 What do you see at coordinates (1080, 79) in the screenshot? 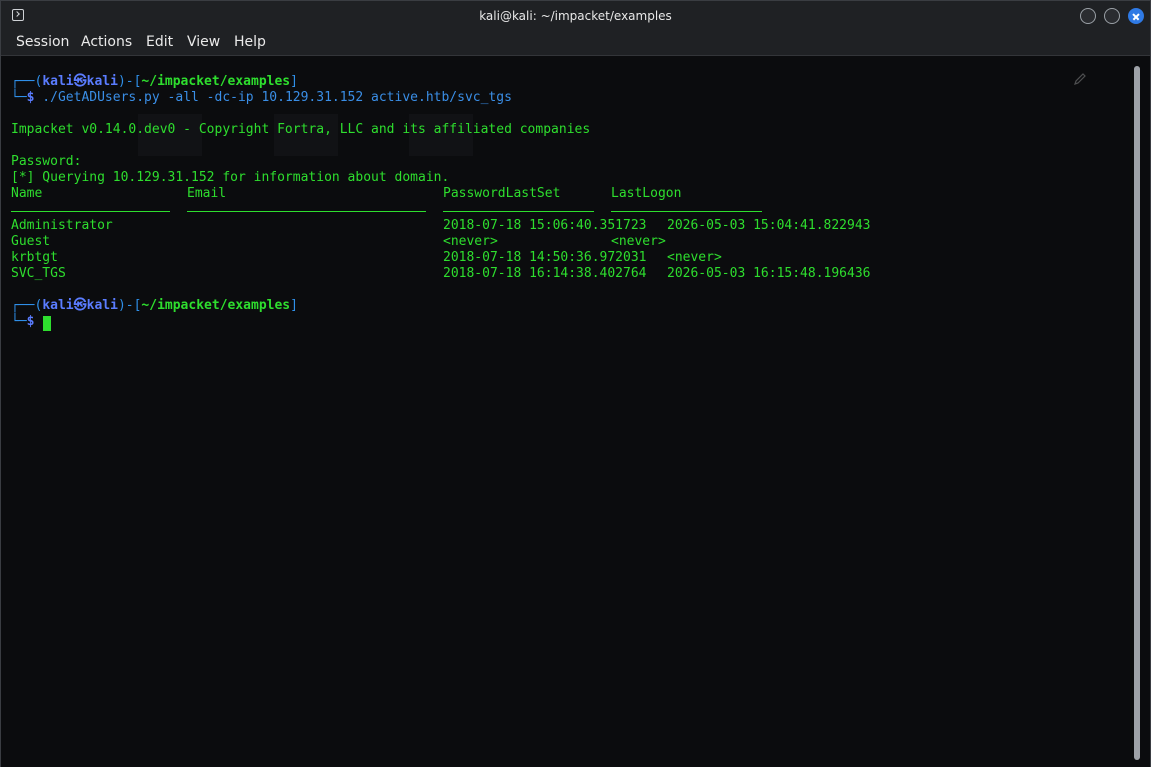
I see `pencil-icon` at bounding box center [1080, 79].